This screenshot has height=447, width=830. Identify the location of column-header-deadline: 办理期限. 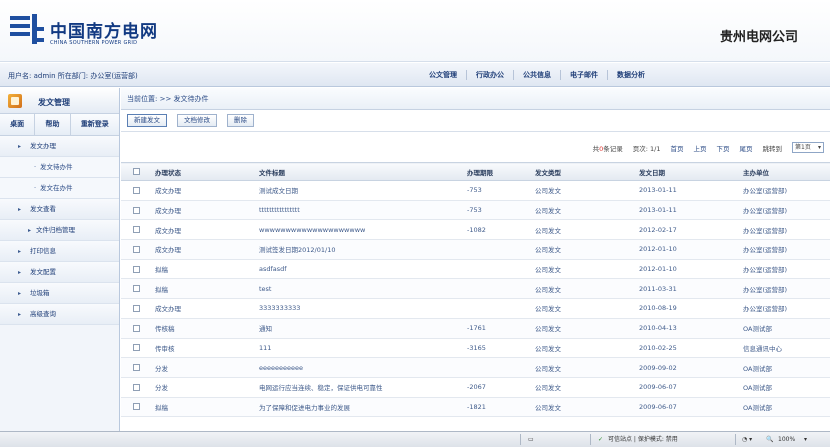
(497, 171).